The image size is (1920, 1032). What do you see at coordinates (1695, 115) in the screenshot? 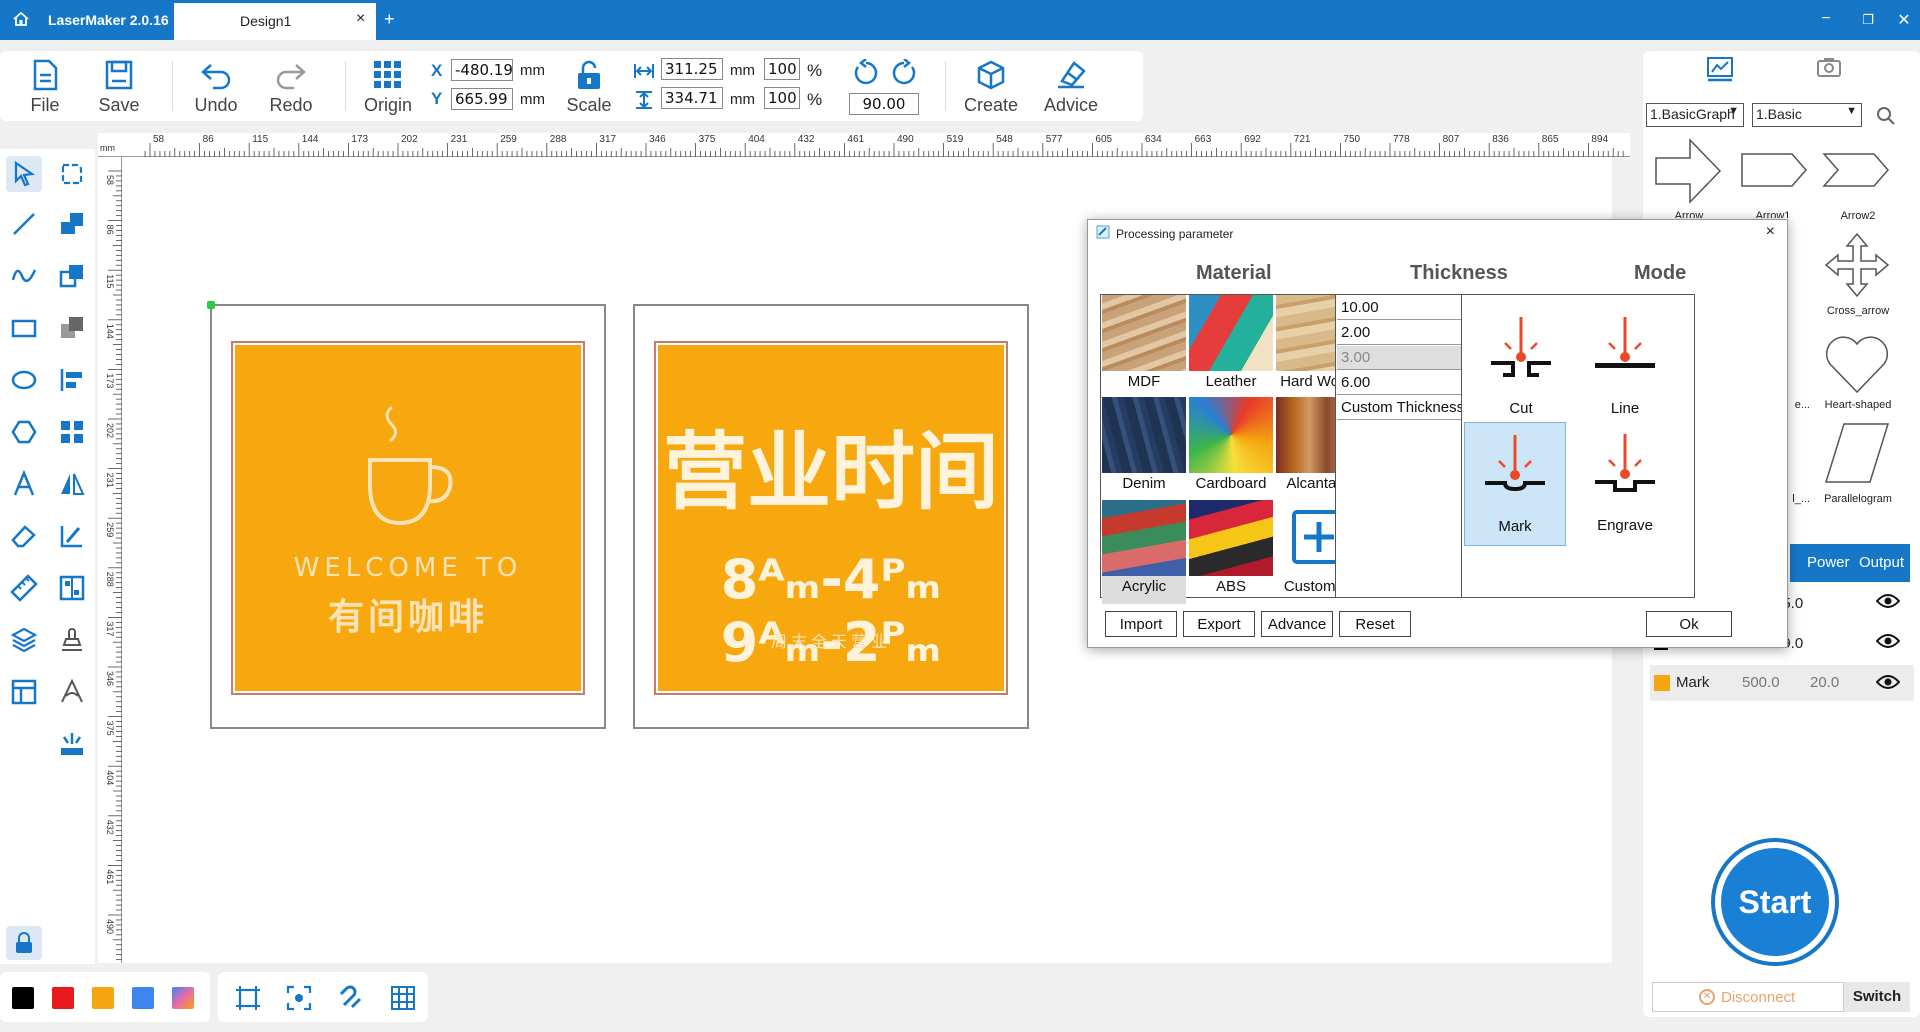
I see `category-select: 1.BasicGraph ▼` at bounding box center [1695, 115].